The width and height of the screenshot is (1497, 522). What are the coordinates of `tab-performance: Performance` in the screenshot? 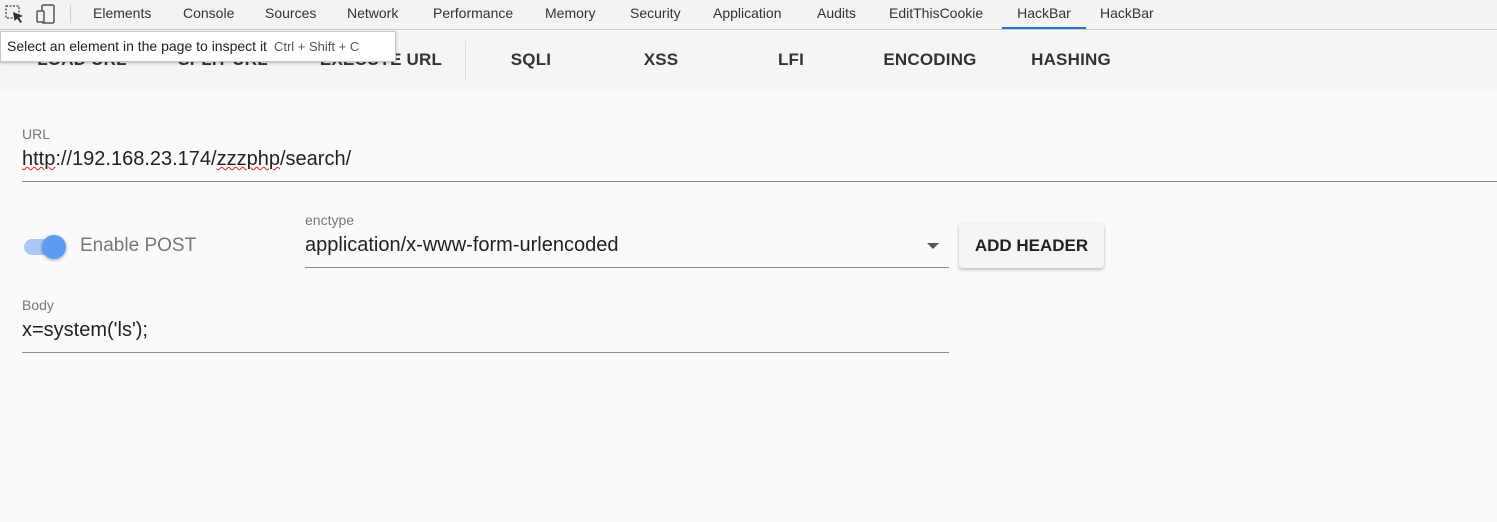 It's located at (473, 14).